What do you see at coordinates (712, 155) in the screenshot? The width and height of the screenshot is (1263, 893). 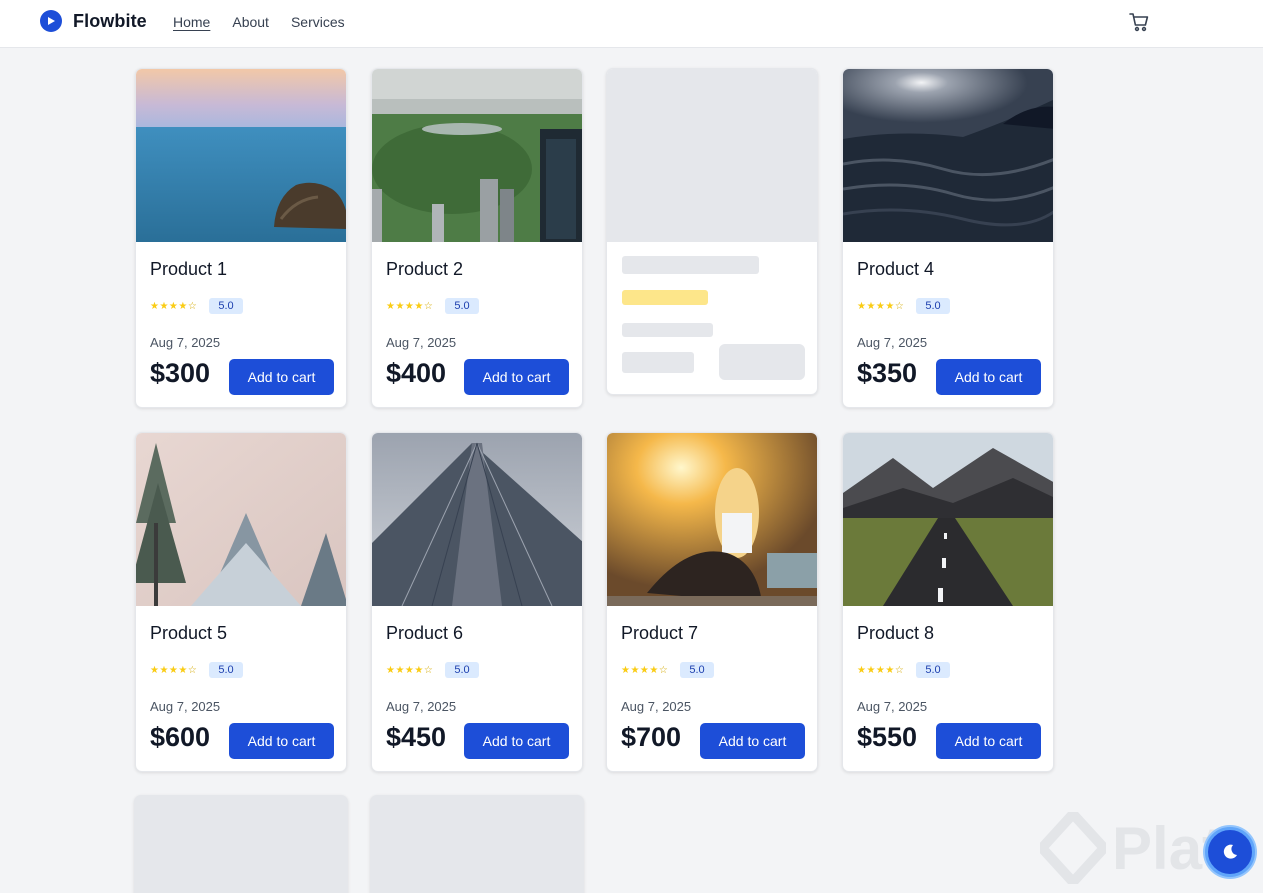 I see `skeleton-image` at bounding box center [712, 155].